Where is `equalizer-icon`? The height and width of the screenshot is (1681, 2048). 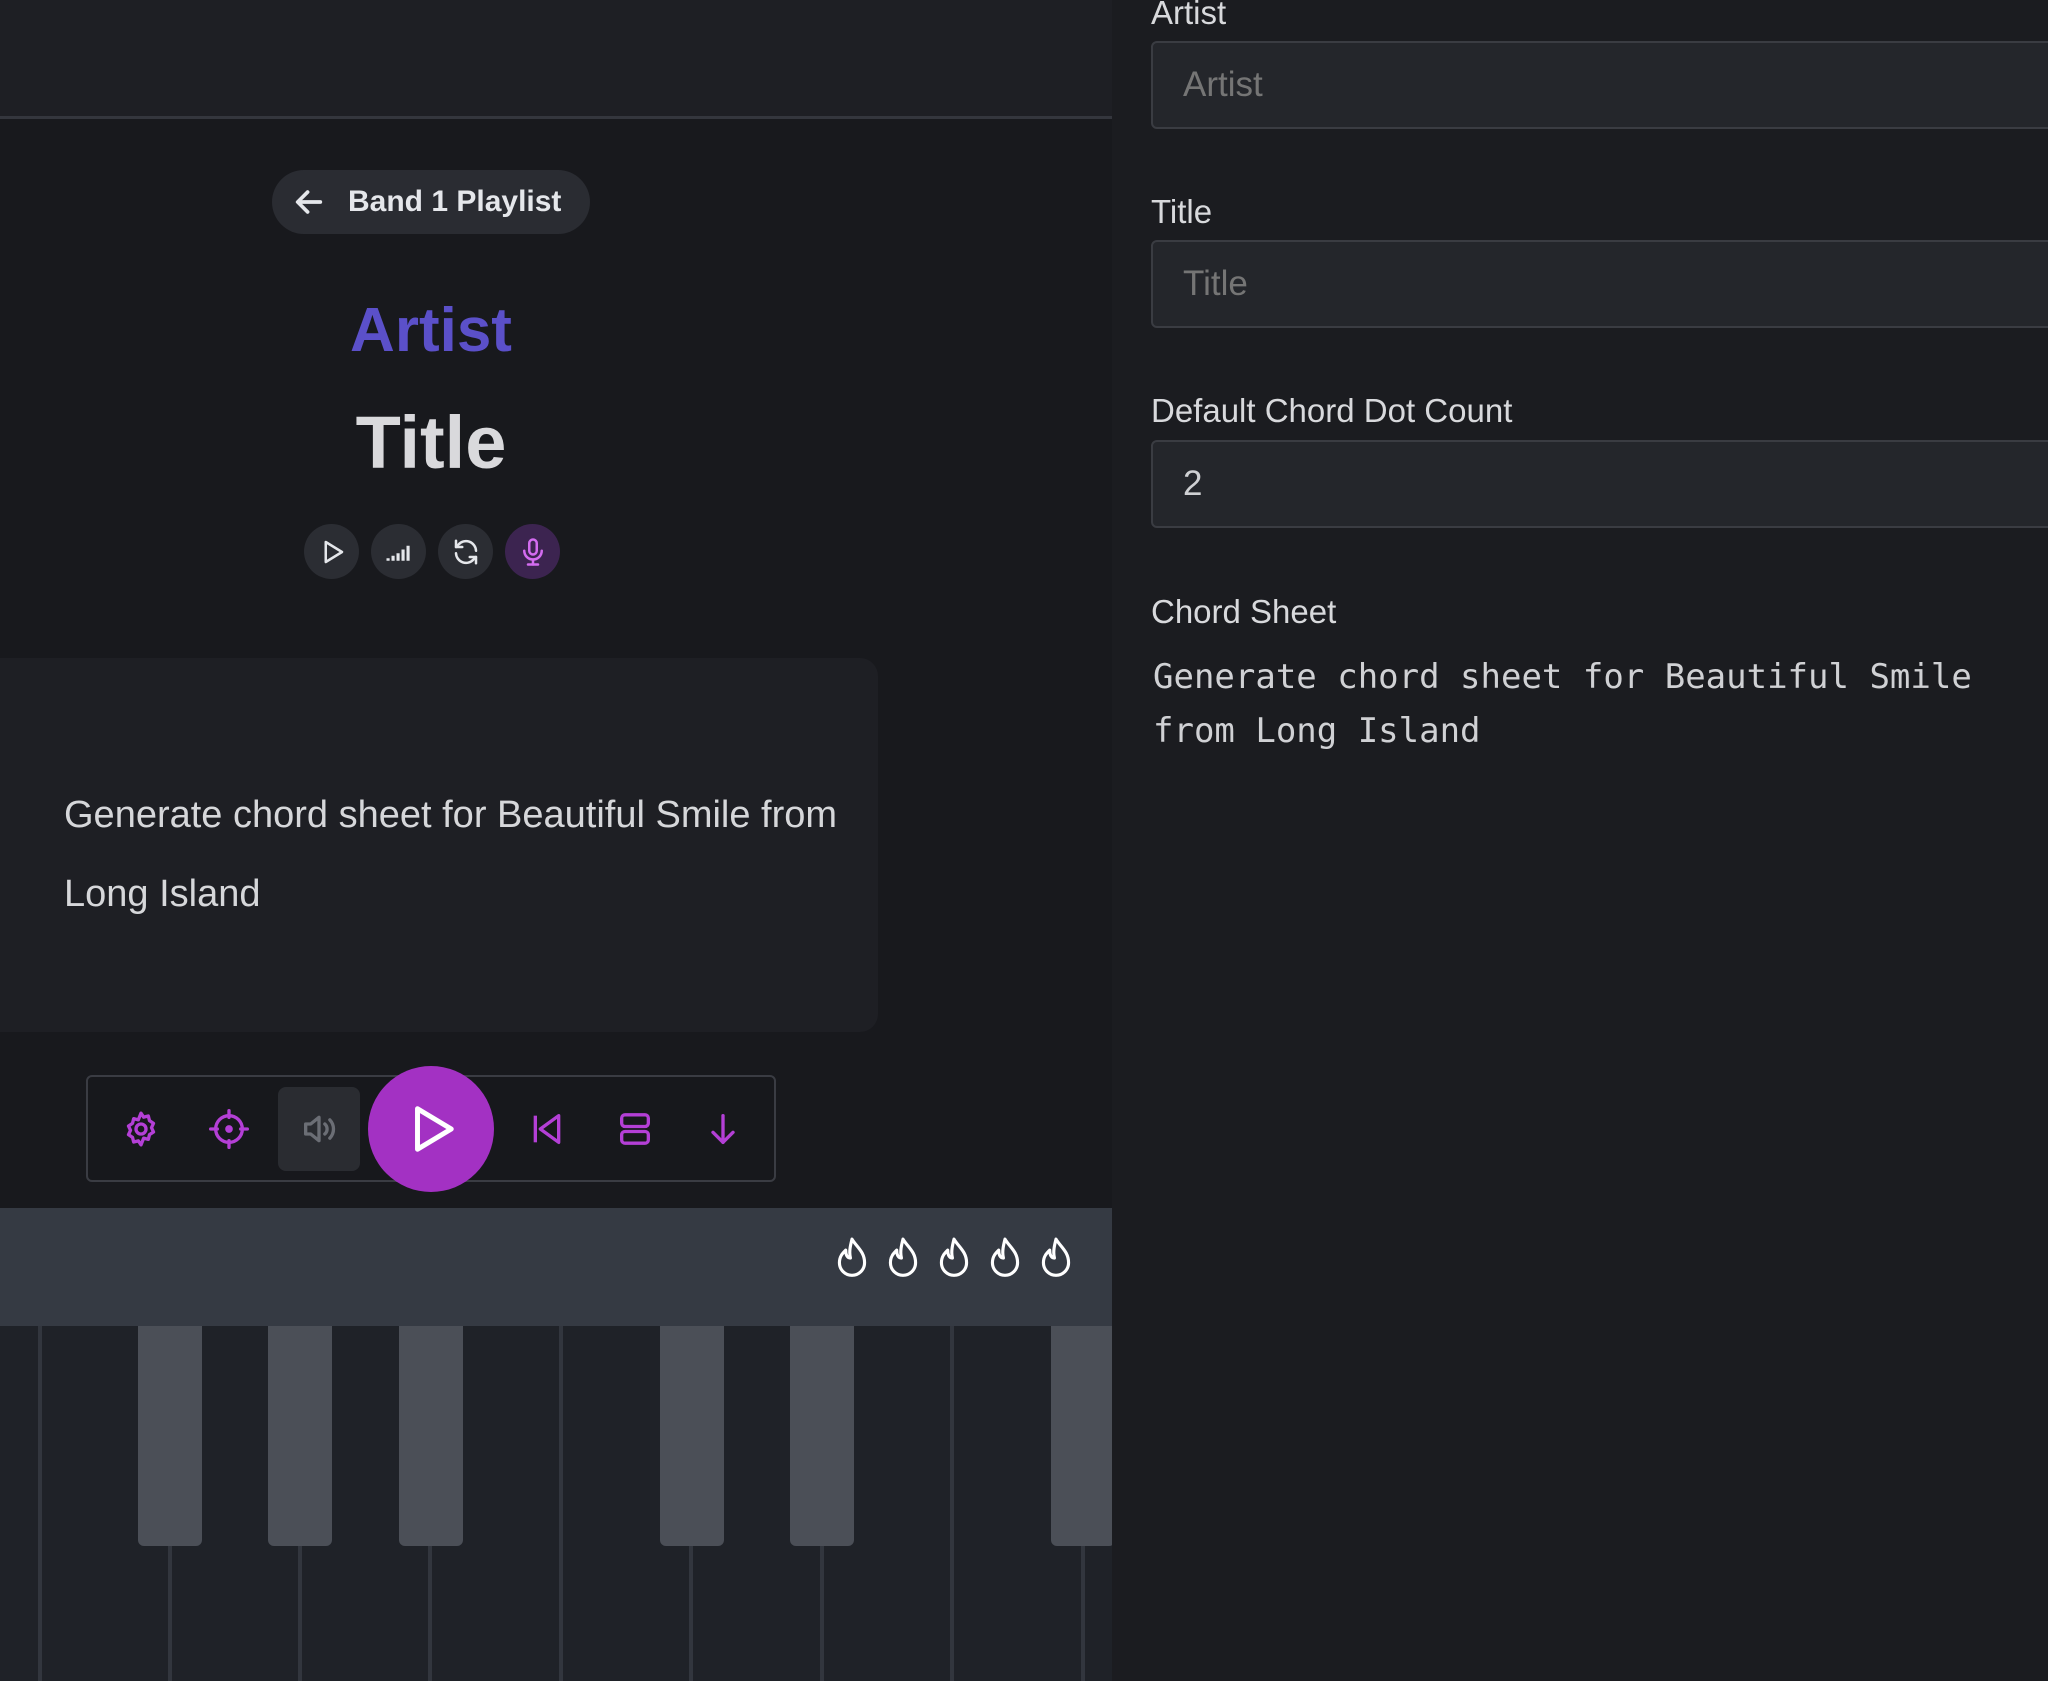
equalizer-icon is located at coordinates (398, 553).